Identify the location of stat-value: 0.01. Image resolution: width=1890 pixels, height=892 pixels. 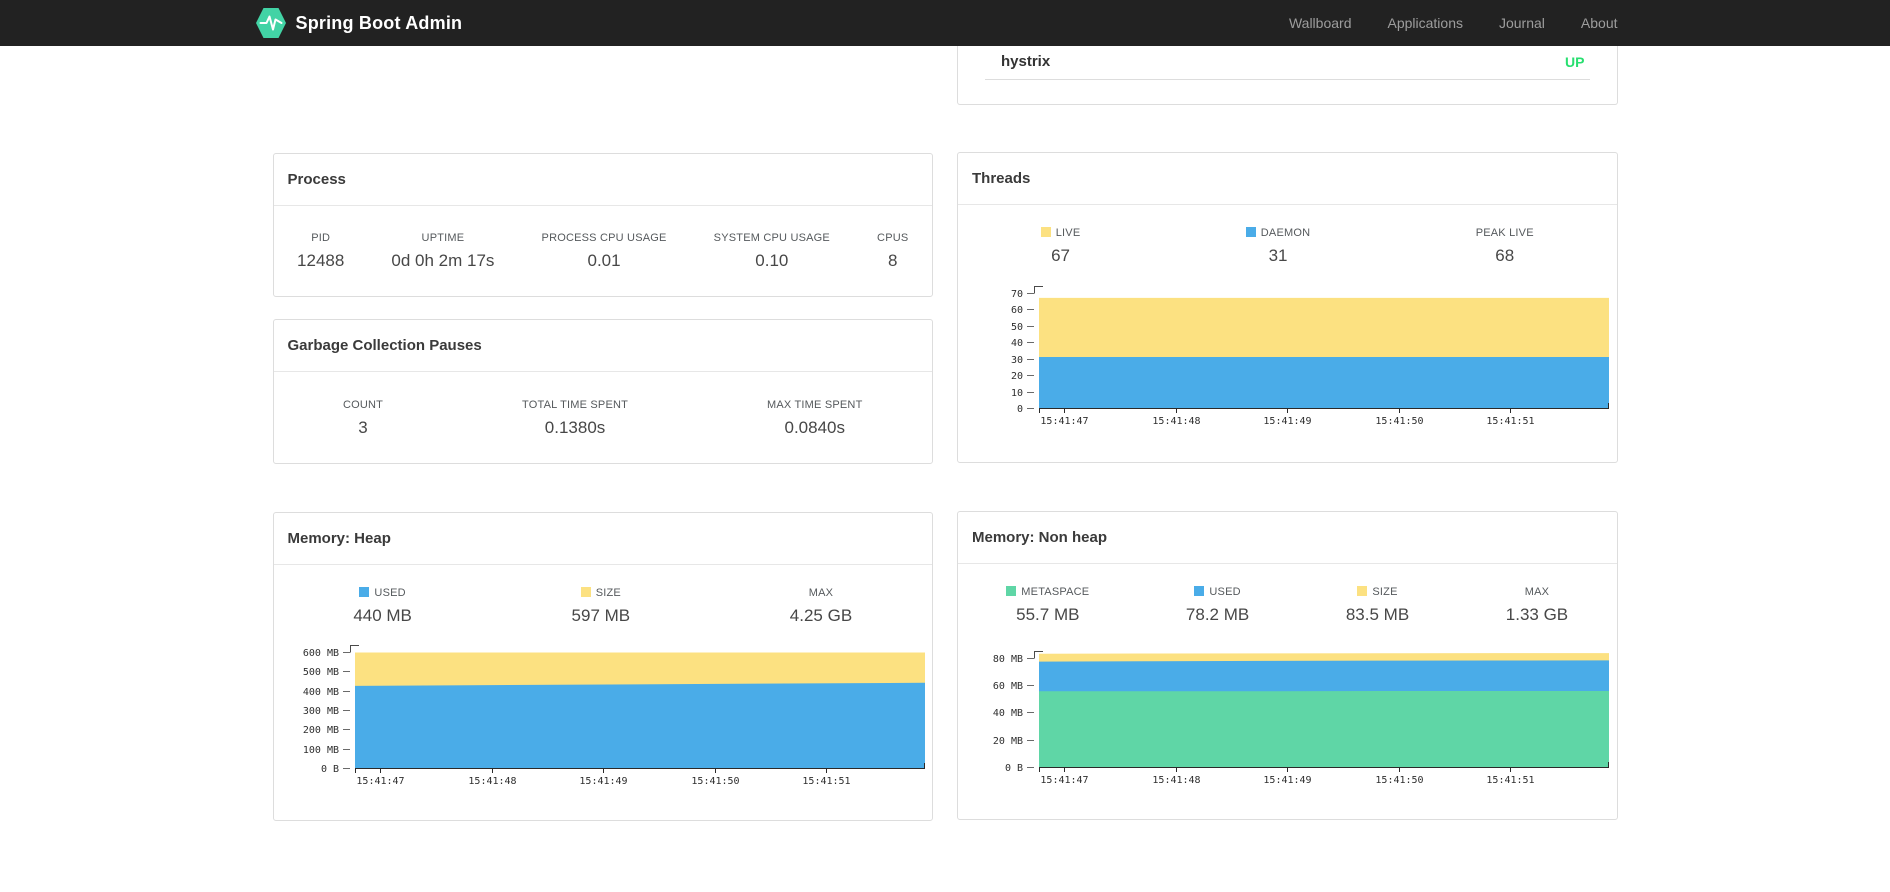
(604, 260).